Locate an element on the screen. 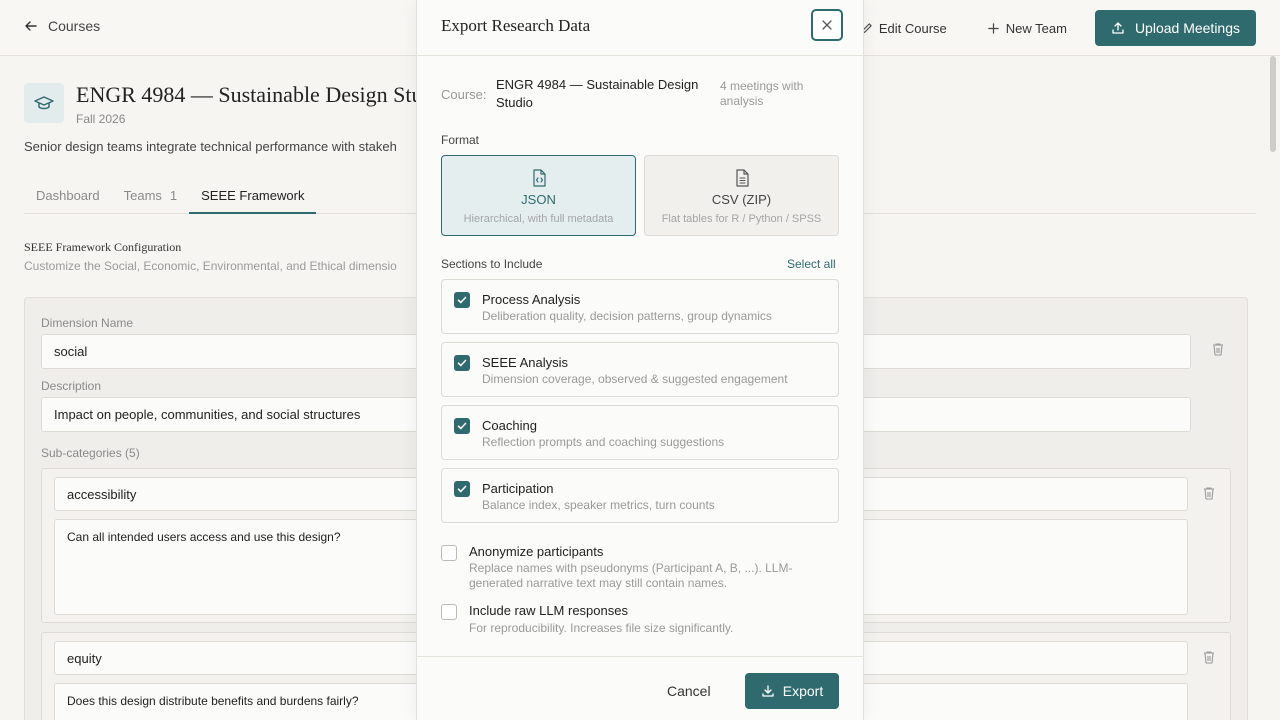 The width and height of the screenshot is (1280, 720). raw-llm-checkbox is located at coordinates (449, 612).